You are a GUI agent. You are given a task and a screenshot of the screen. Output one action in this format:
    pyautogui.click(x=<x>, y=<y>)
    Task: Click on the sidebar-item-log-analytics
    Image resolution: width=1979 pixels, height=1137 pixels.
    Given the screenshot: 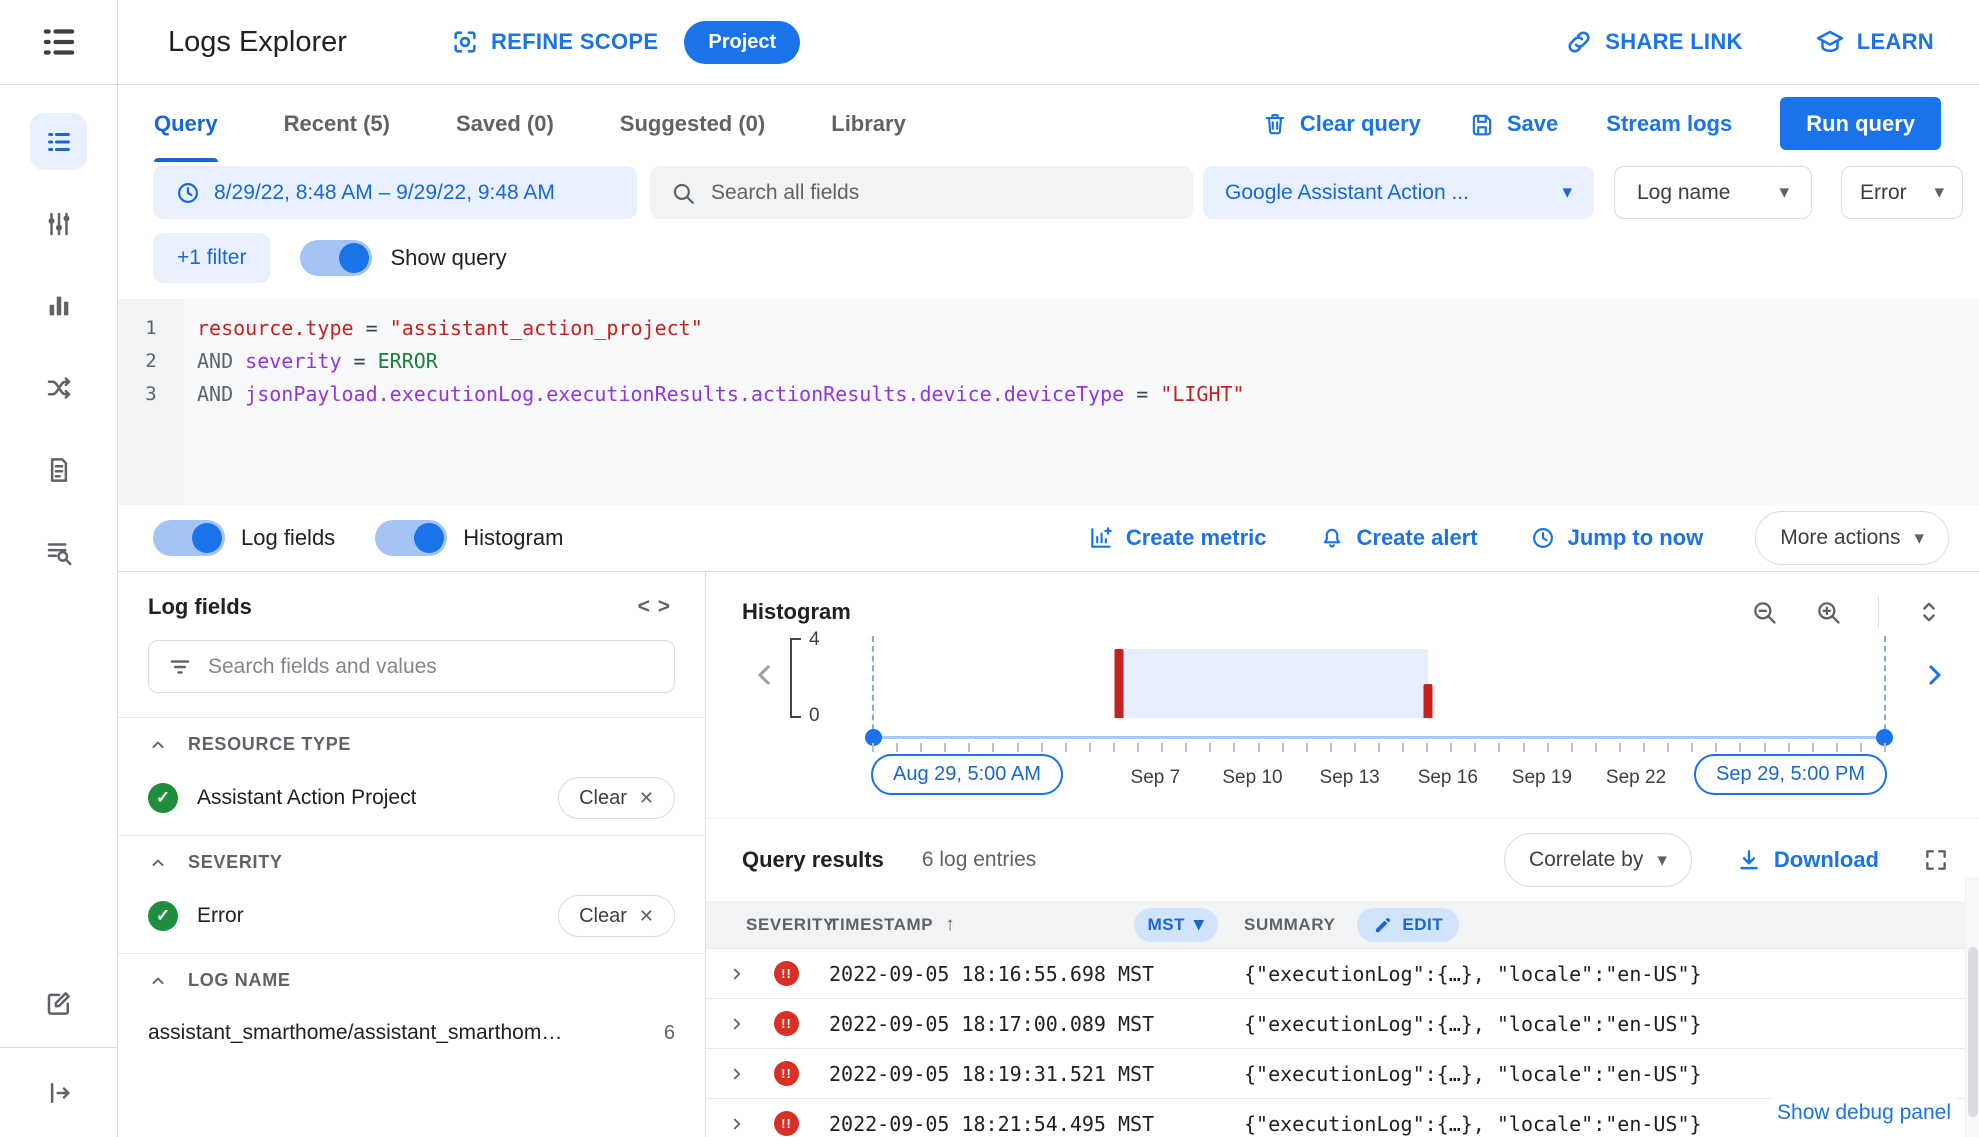 What is the action you would take?
    pyautogui.click(x=58, y=551)
    